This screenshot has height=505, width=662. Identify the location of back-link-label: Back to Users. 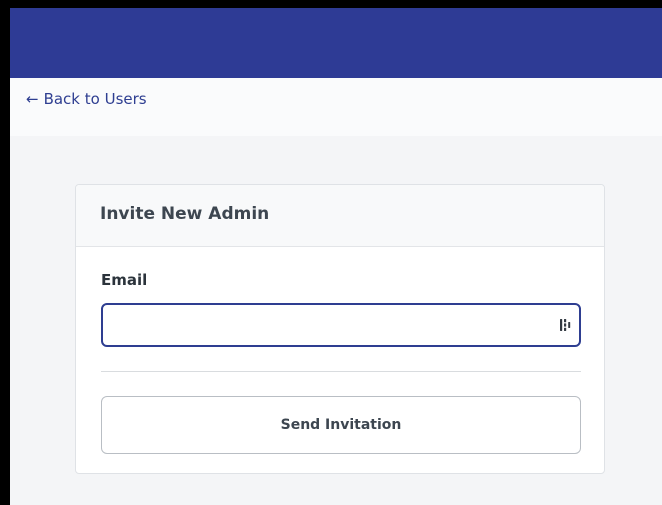
(95, 99).